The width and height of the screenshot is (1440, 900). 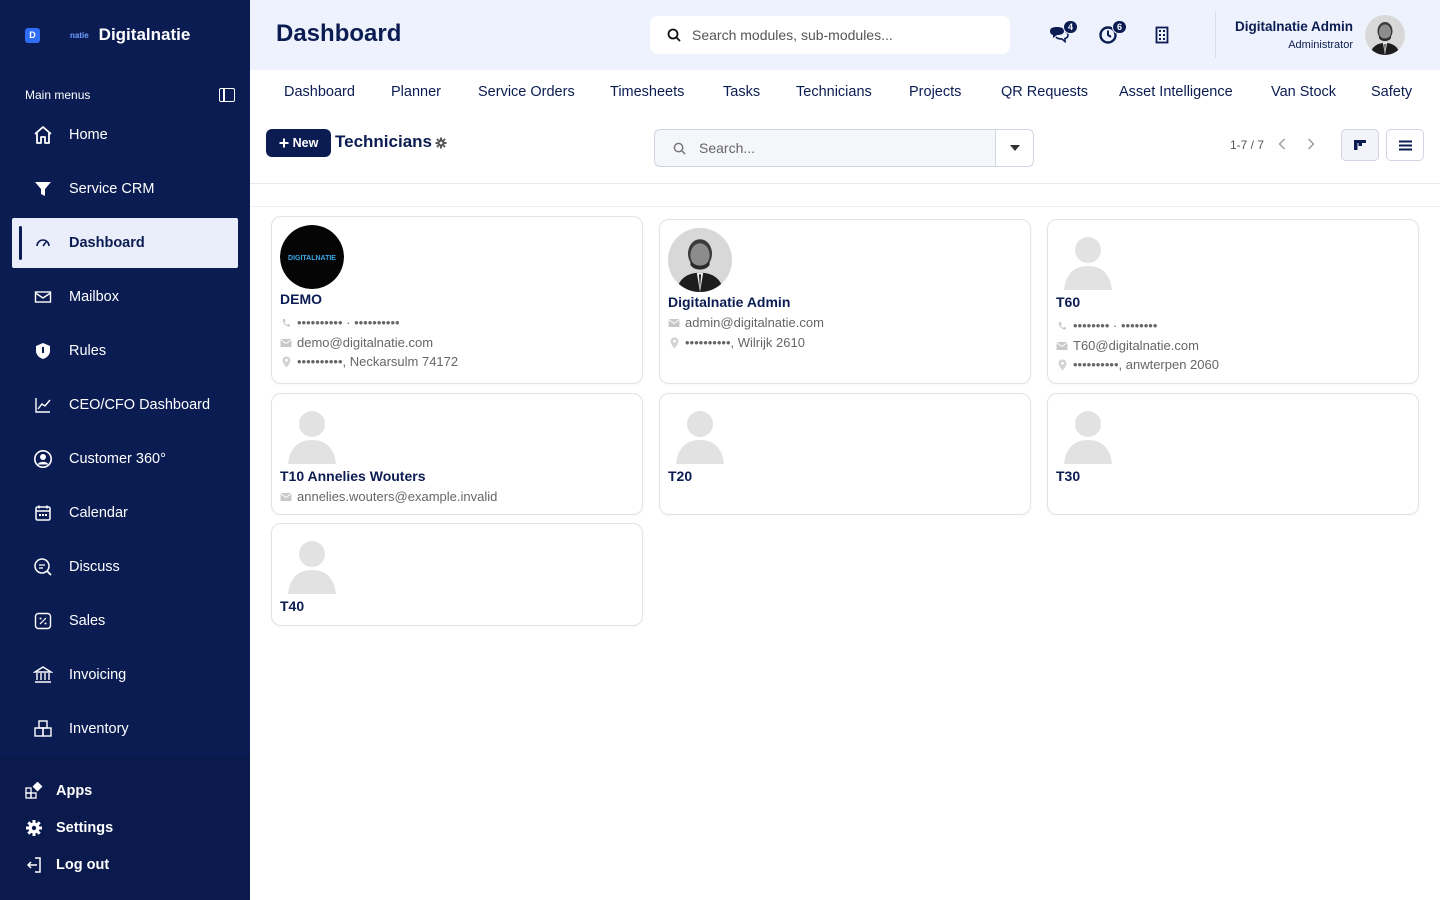 I want to click on caret-down-icon, so click(x=1014, y=148).